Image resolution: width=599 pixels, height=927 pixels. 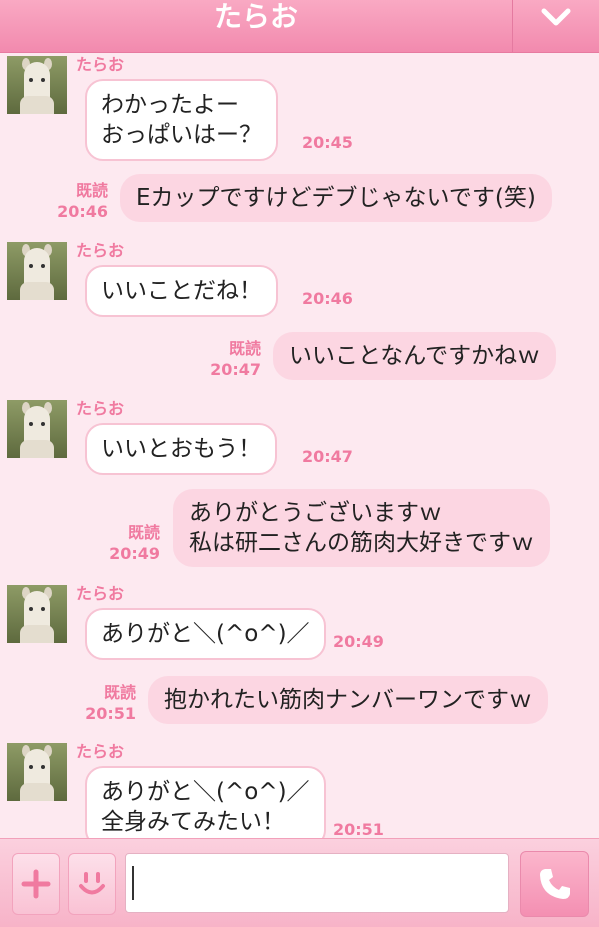 What do you see at coordinates (82, 201) in the screenshot?
I see `read-receipt: 既読 20:46` at bounding box center [82, 201].